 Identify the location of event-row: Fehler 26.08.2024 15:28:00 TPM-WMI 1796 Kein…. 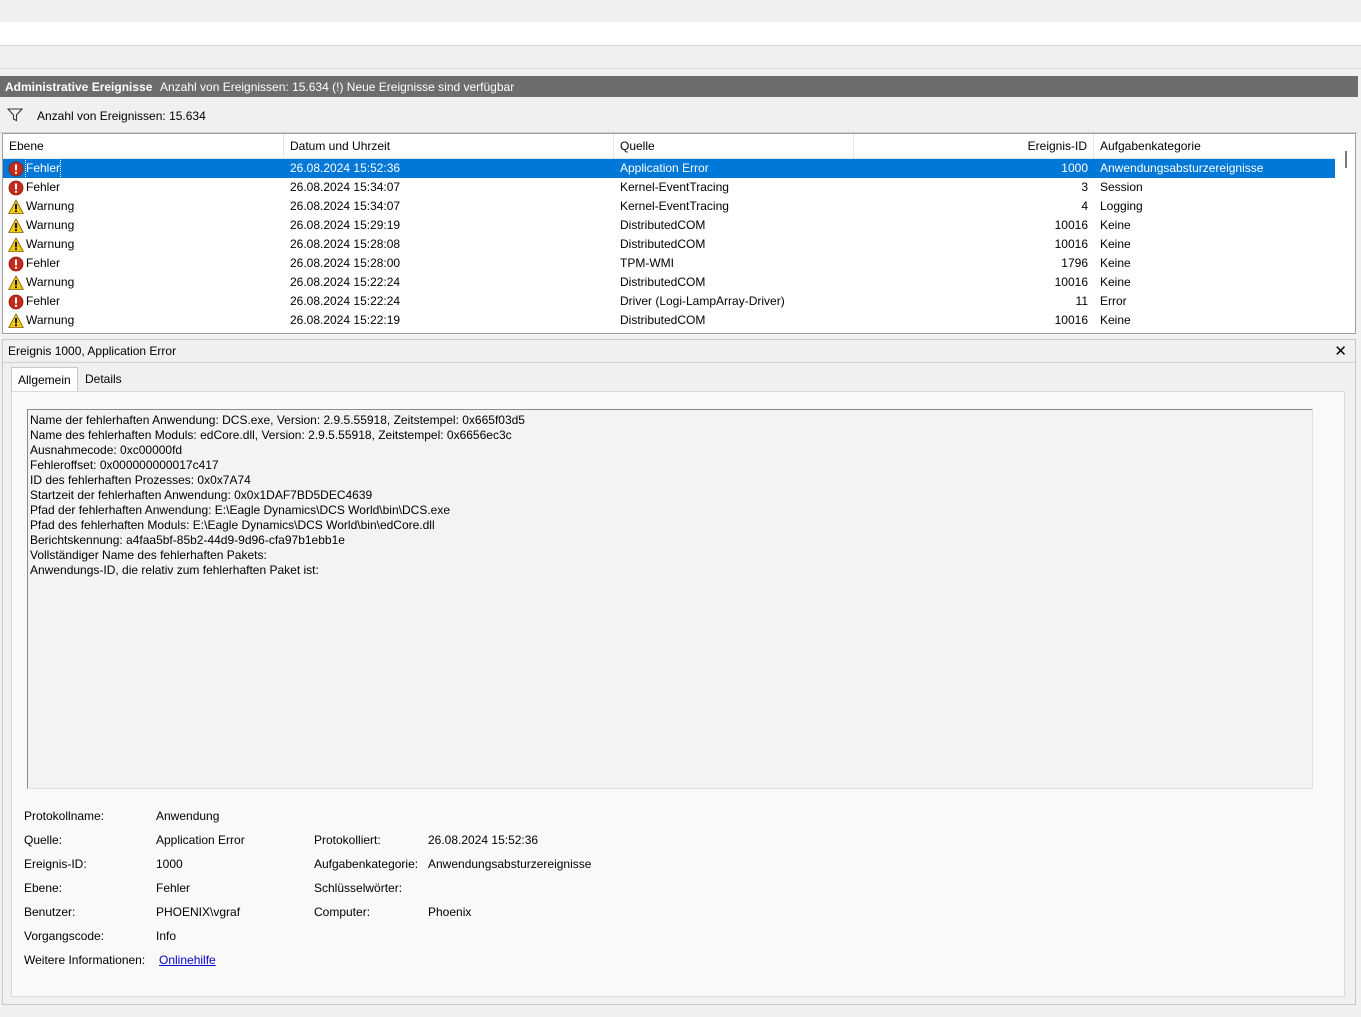
(669, 263).